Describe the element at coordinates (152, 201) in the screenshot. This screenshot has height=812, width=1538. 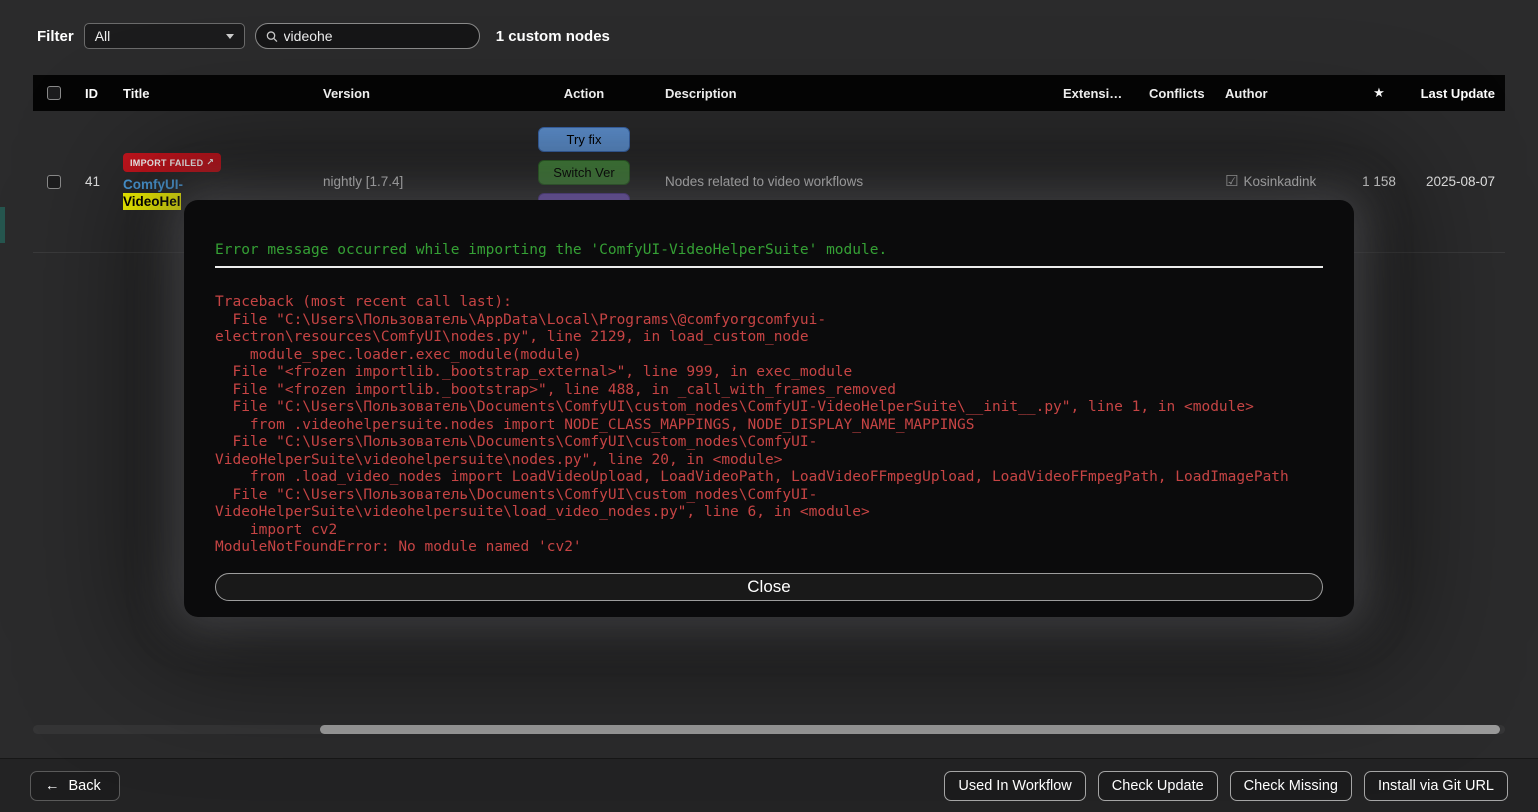
I see `node-title-search-highlight: VideoHel` at that location.